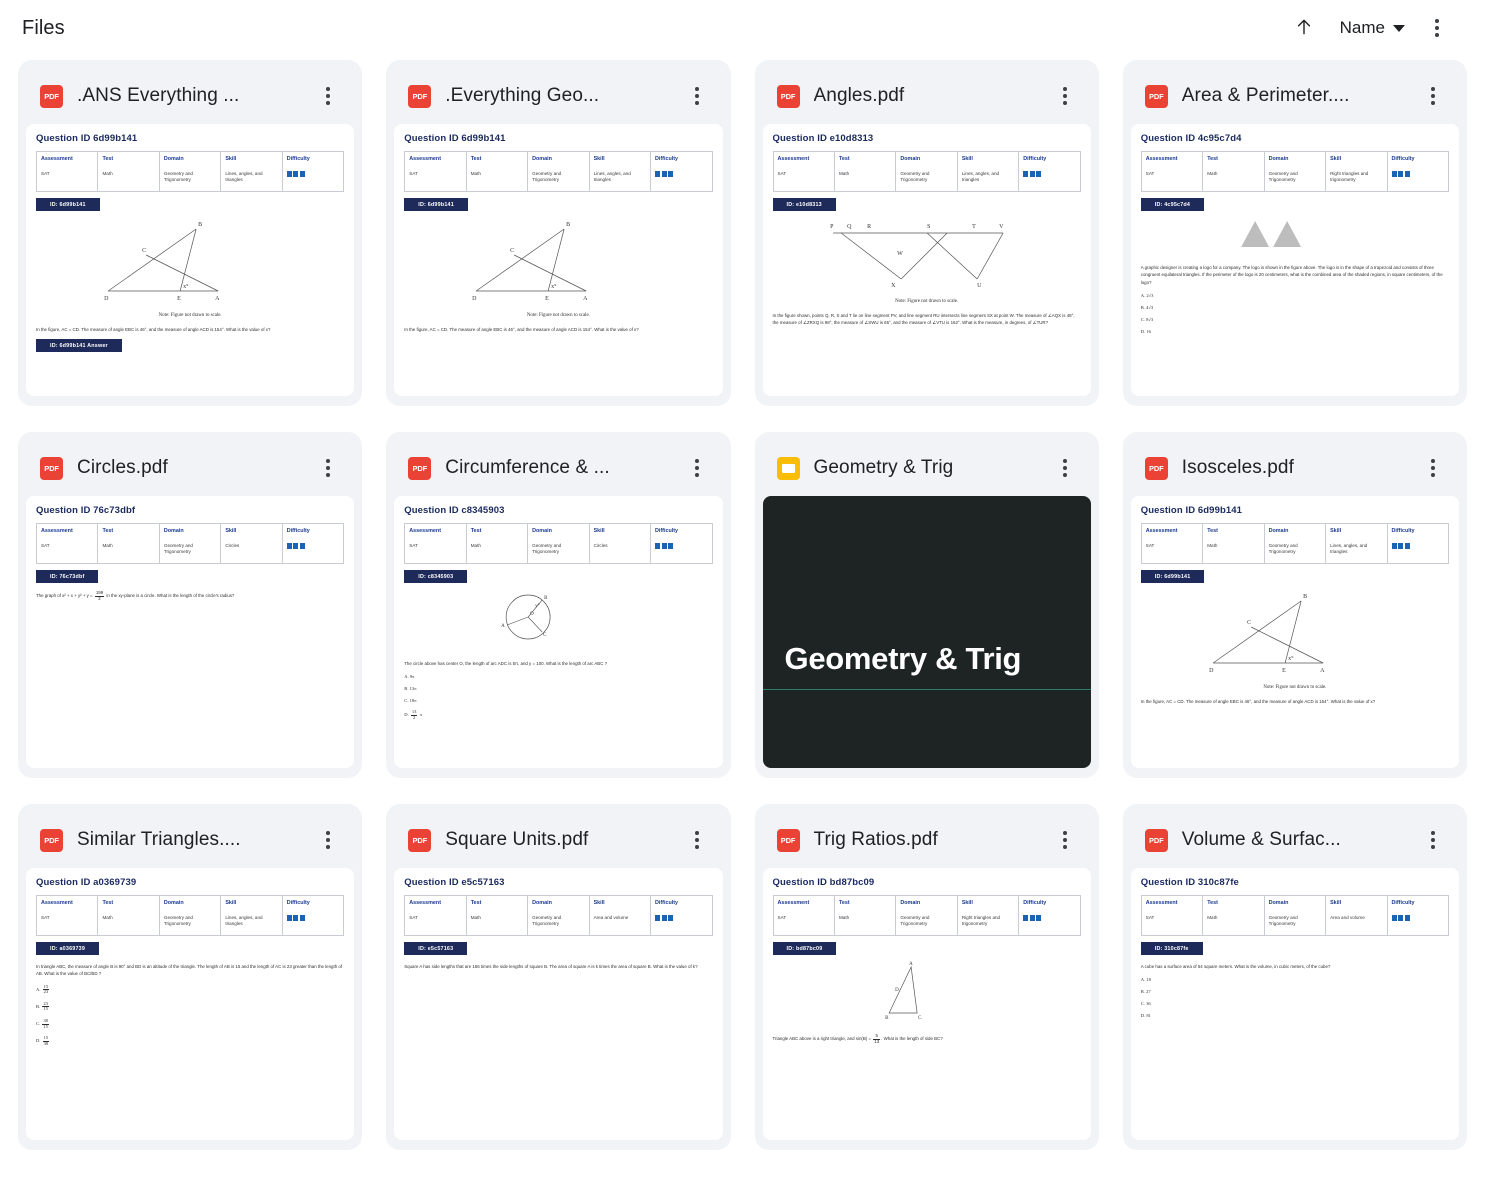  Describe the element at coordinates (1362, 27) in the screenshot. I see `sort-field-label: Name` at that location.